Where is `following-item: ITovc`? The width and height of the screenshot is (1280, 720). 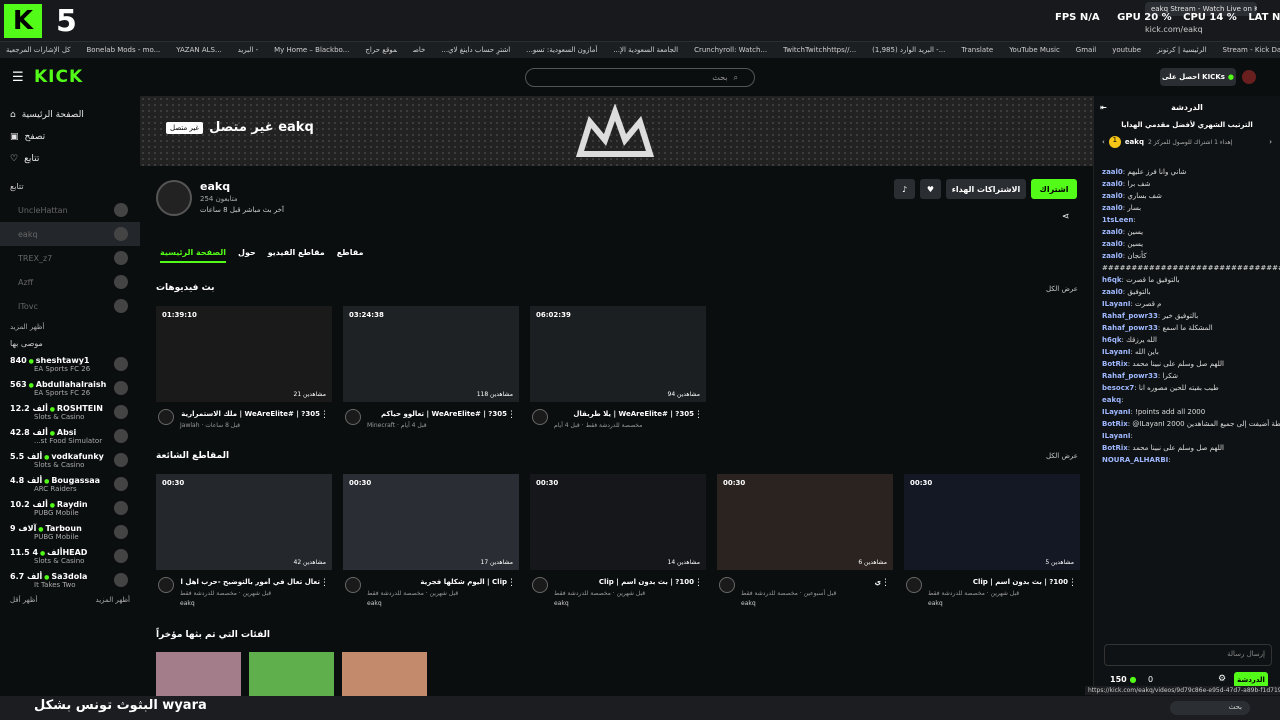
following-item: ITovc is located at coordinates (70, 306).